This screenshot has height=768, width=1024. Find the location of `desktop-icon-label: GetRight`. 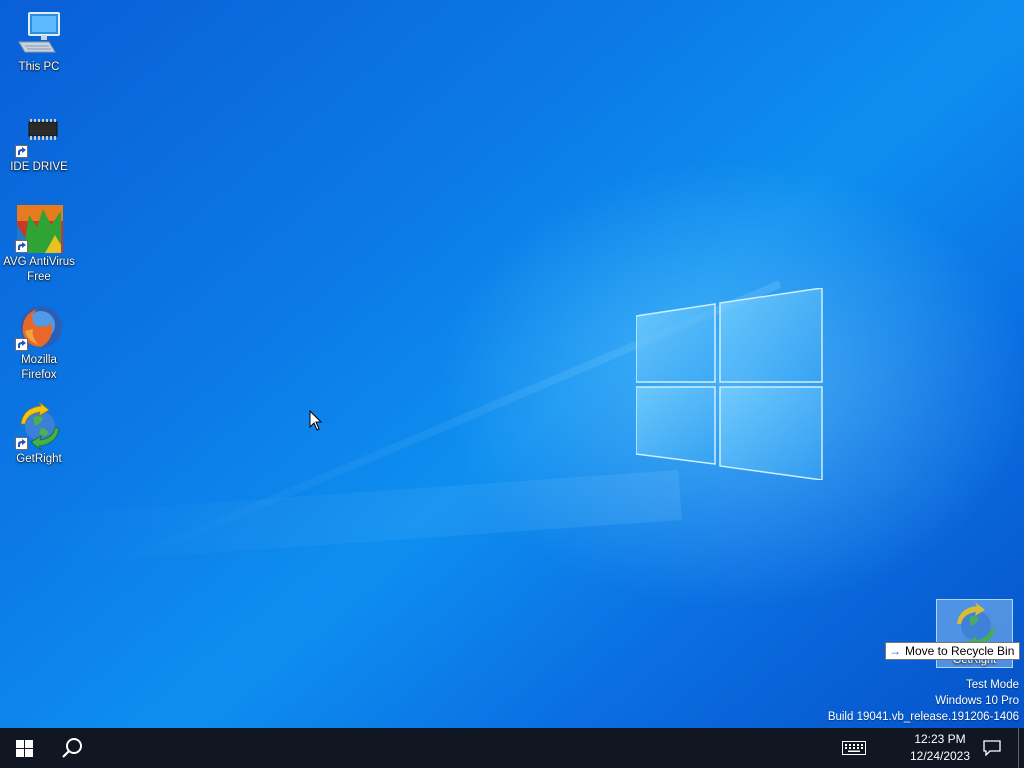

desktop-icon-label: GetRight is located at coordinates (39, 459).